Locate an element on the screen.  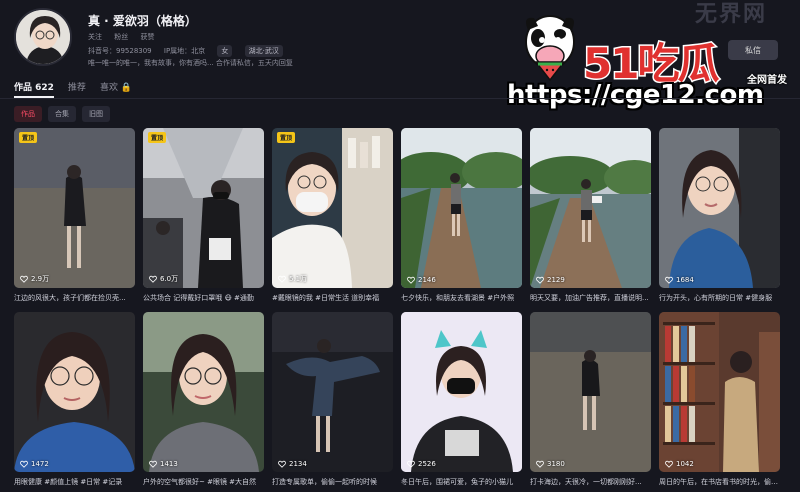
like-count: 2146 is located at coordinates (421, 280).